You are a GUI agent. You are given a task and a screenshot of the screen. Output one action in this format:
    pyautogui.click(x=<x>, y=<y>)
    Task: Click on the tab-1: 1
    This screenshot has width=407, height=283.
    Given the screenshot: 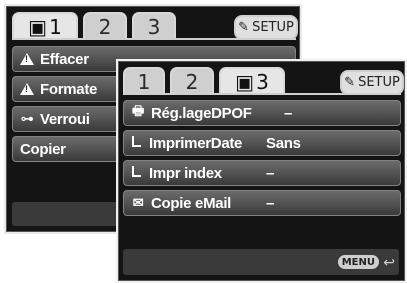 What is the action you would take?
    pyautogui.click(x=144, y=81)
    